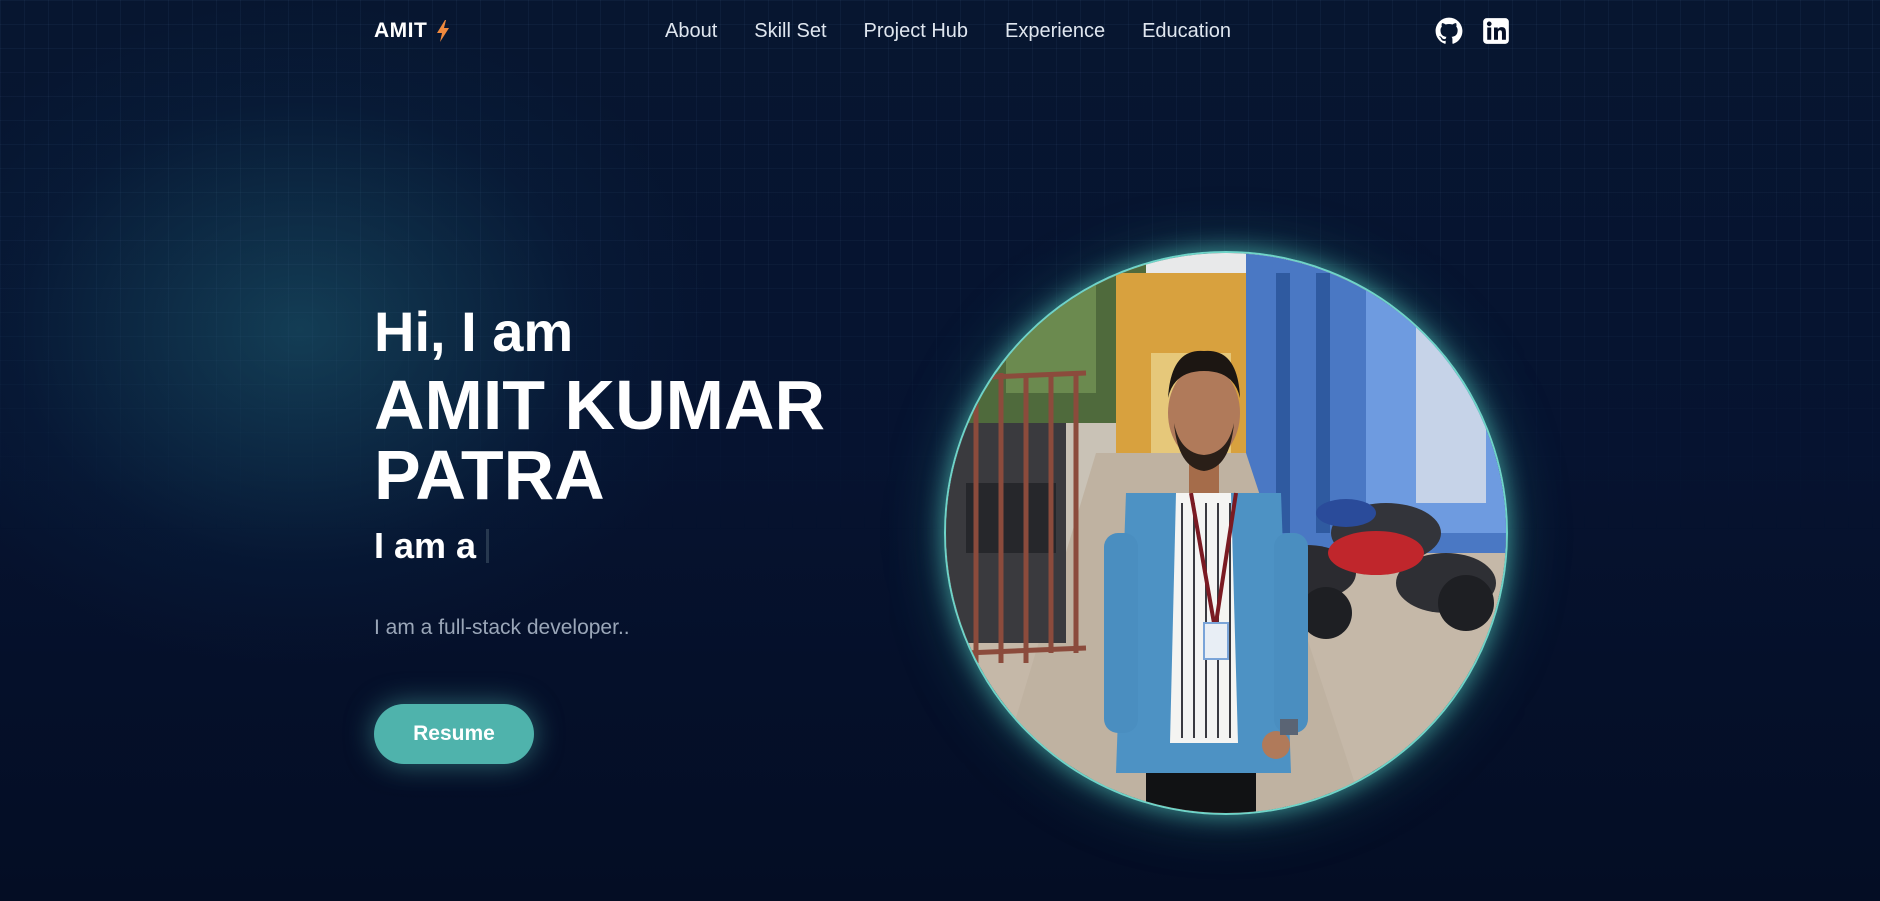  What do you see at coordinates (1055, 31) in the screenshot?
I see `nav-link-experience: Experience` at bounding box center [1055, 31].